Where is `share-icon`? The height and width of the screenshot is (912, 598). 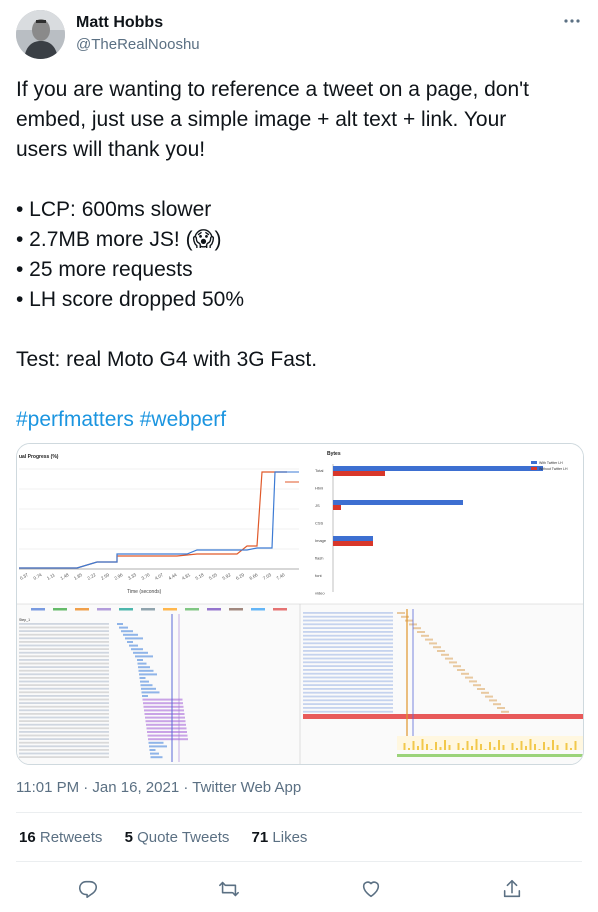
share-icon is located at coordinates (512, 889).